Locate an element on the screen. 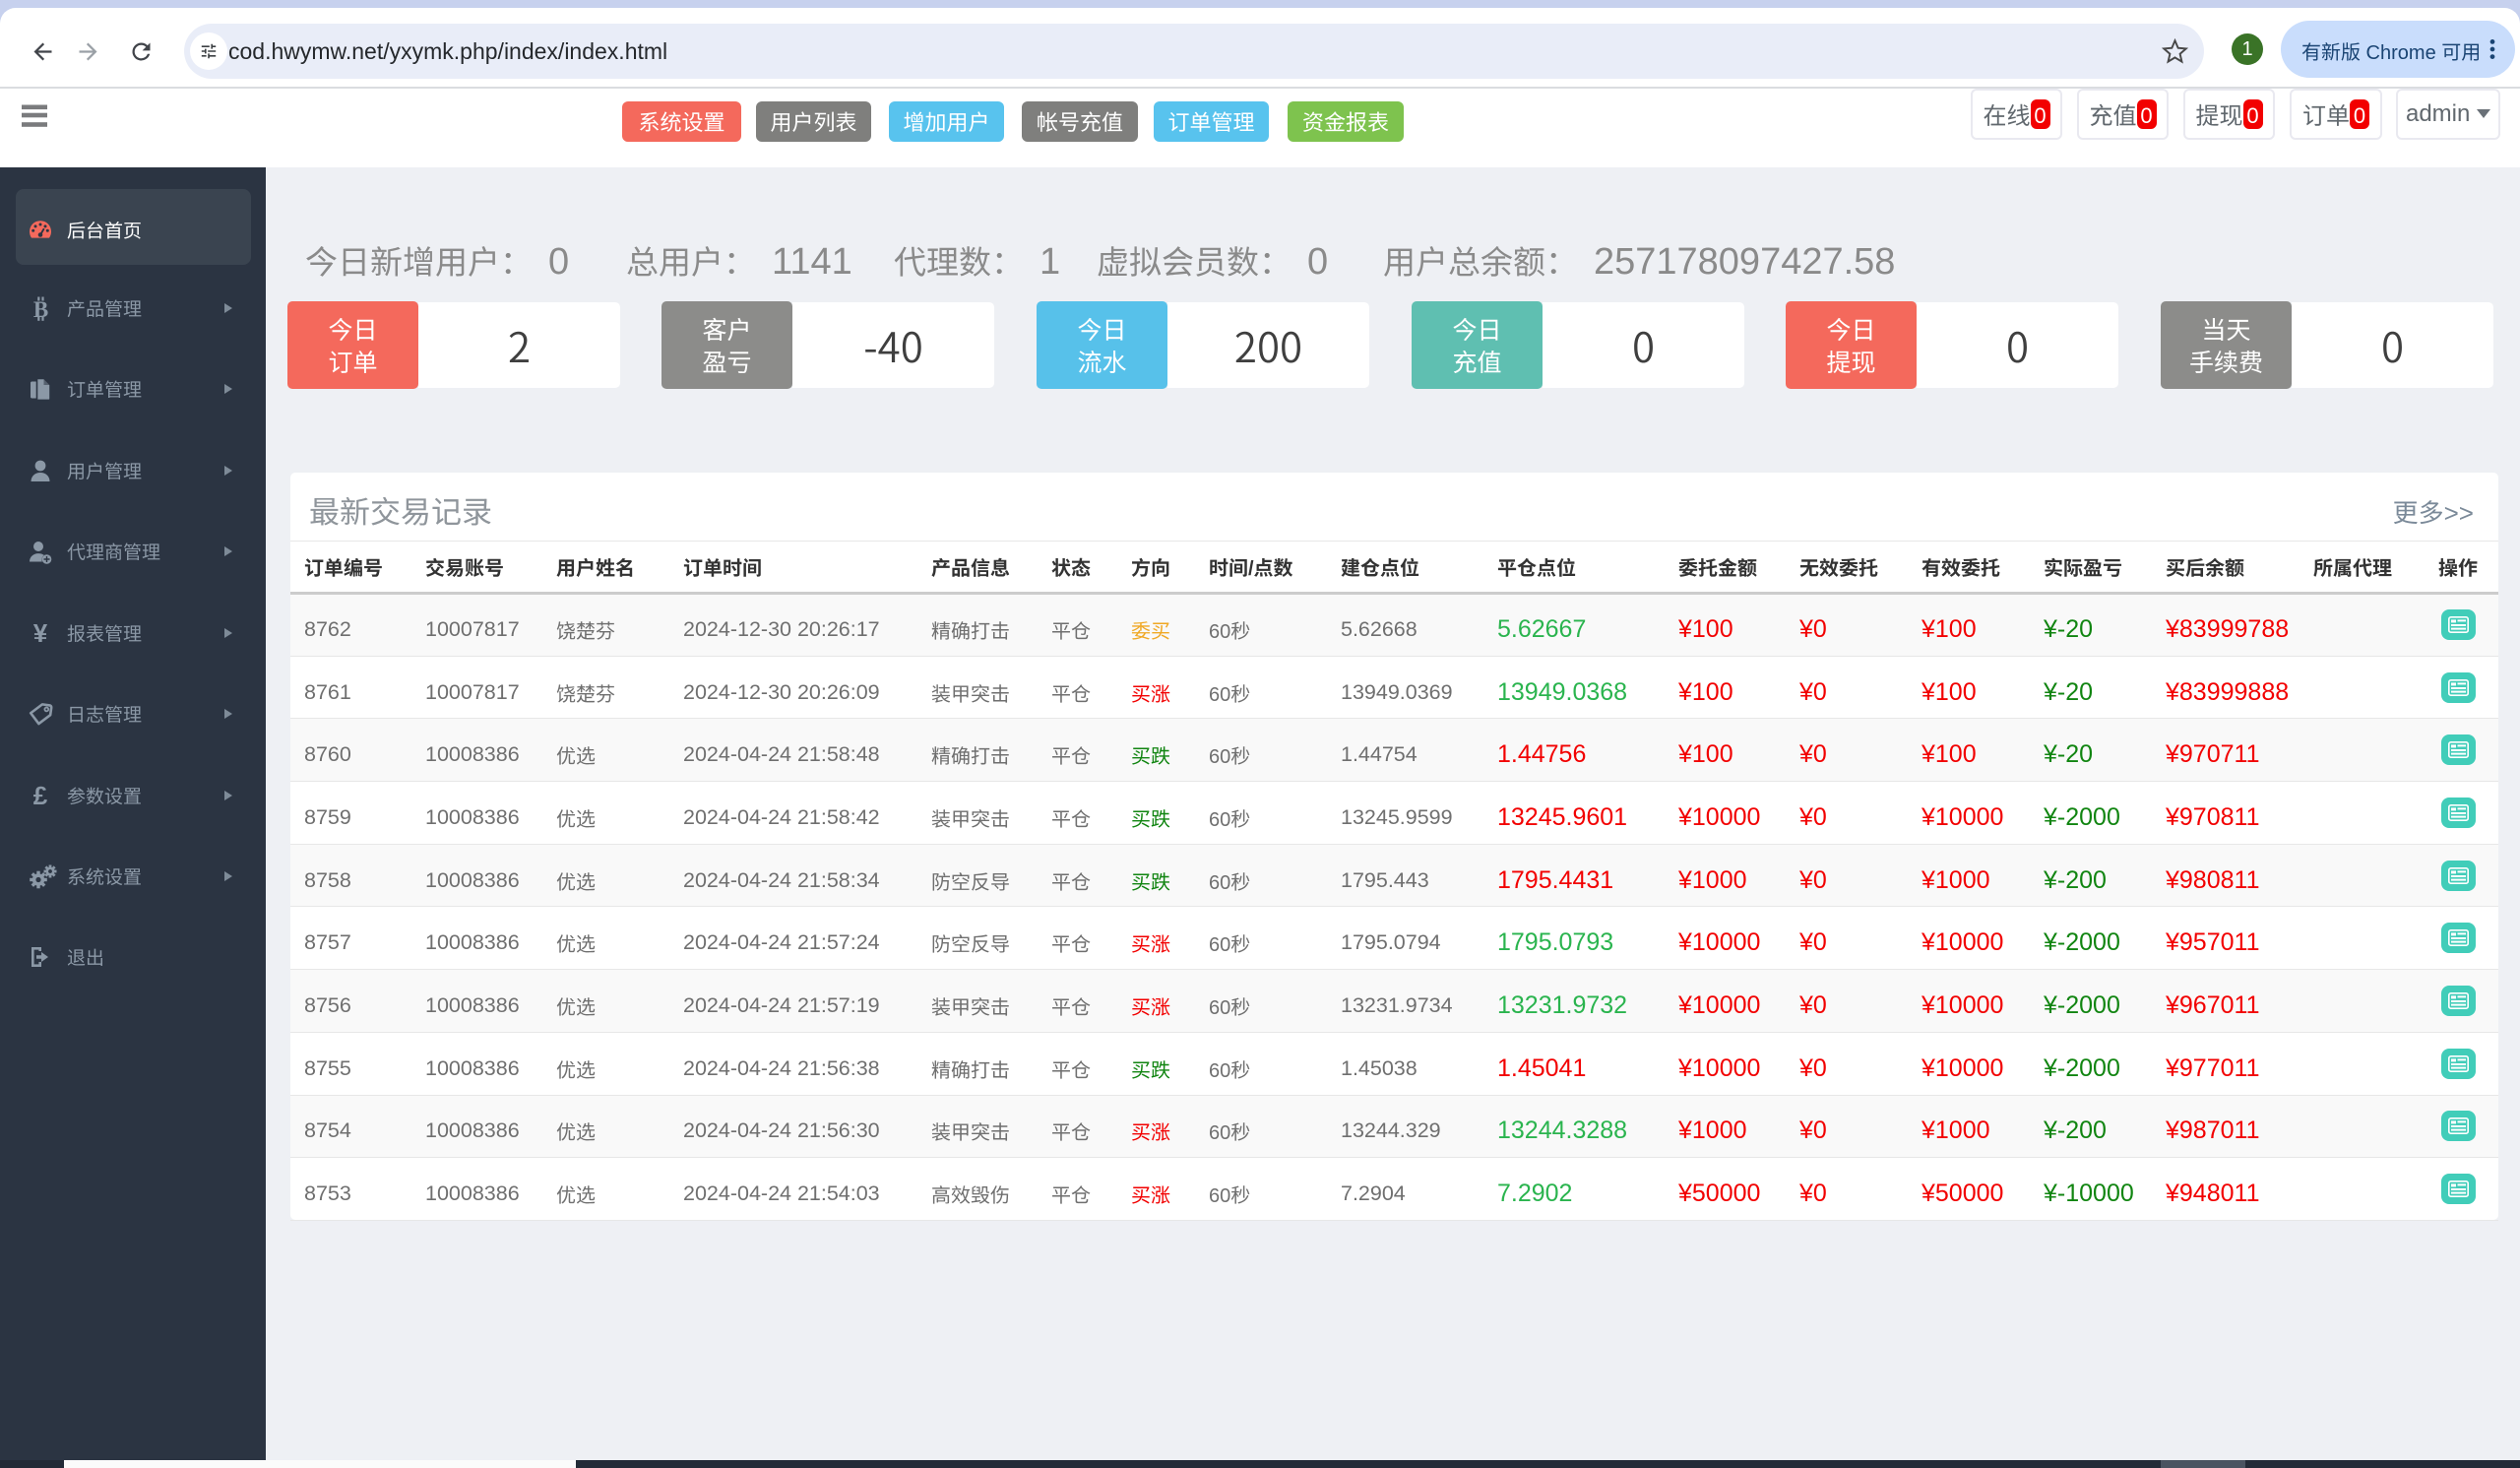 The width and height of the screenshot is (2520, 1468). svg-text: B is located at coordinates (40, 310).